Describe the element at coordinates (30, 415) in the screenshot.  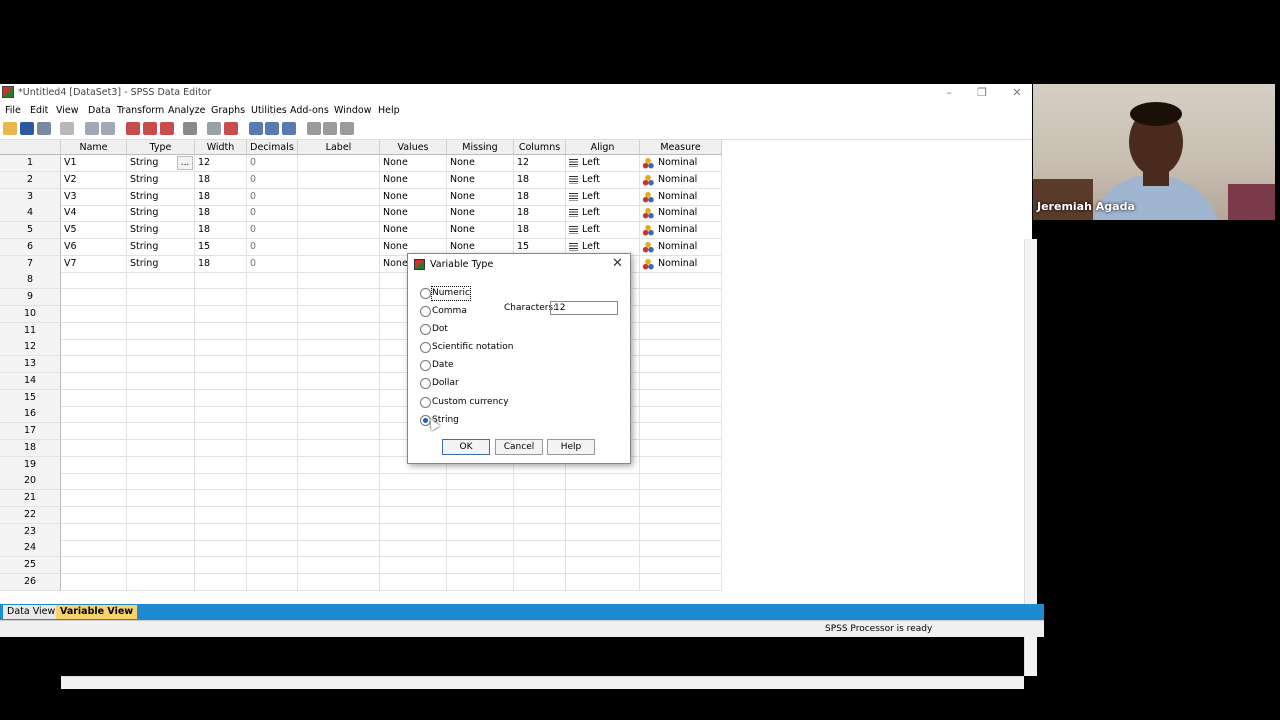
I see `row-number: 16` at that location.